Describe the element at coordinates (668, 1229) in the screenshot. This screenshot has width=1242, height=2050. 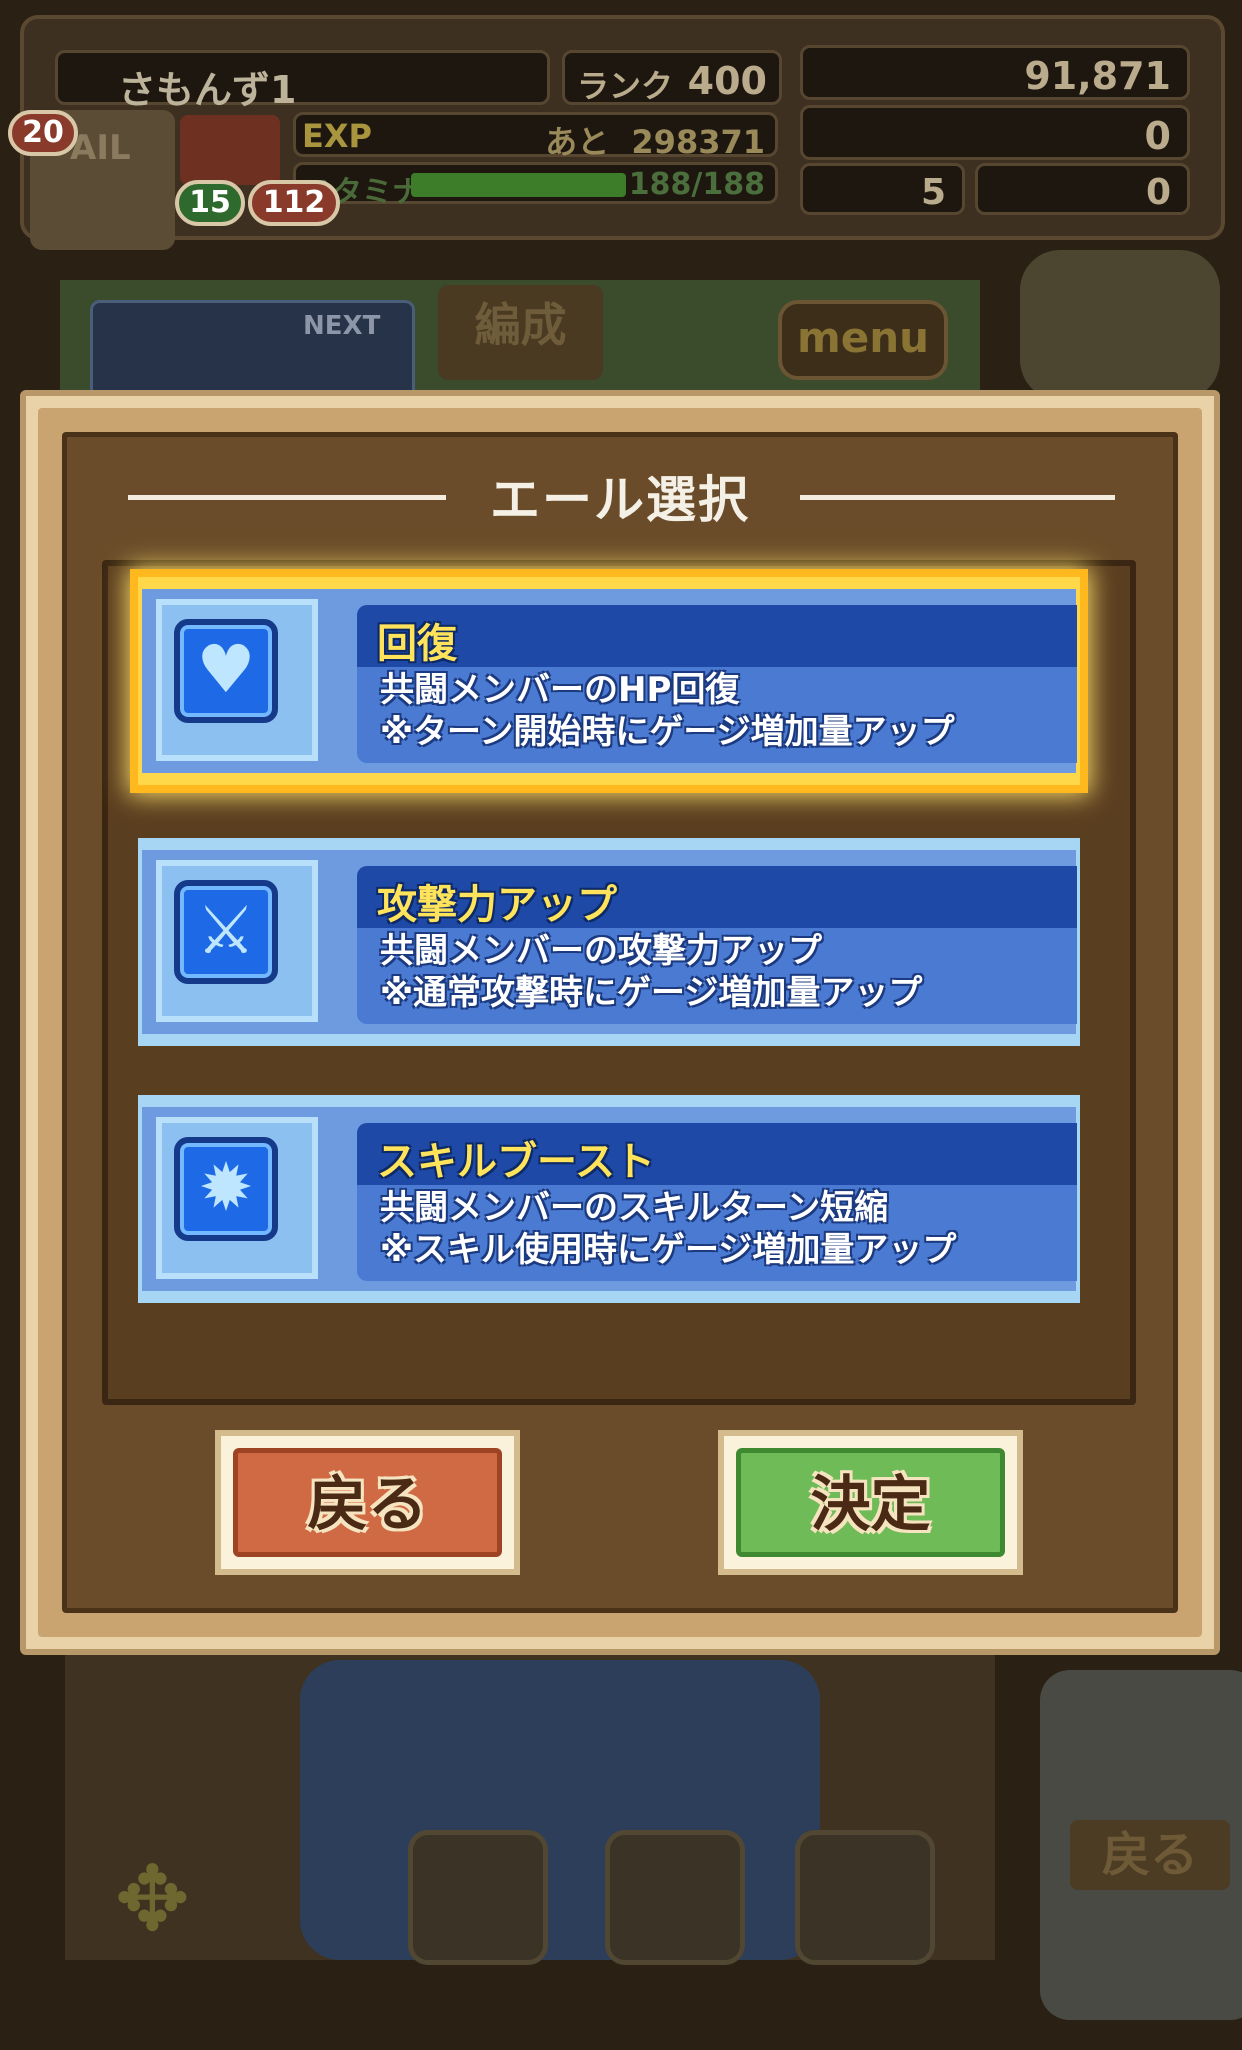
I see `option-description: 共闘メンバーのスキルターン短縮 ※スキル使用時にゲージ増加量アップ` at that location.